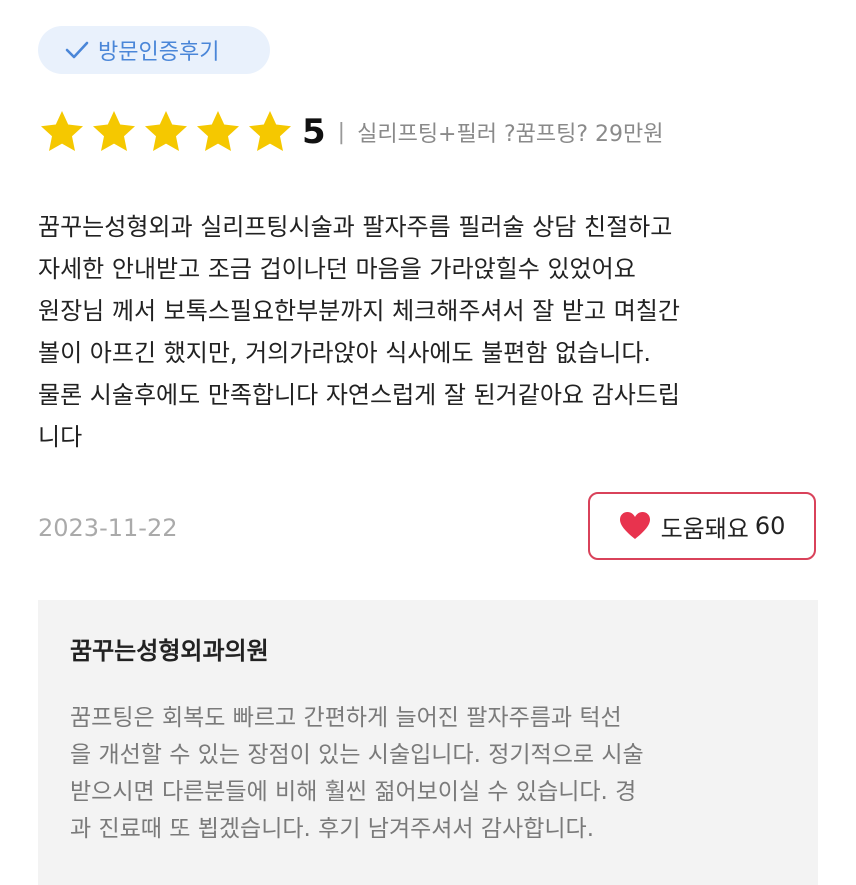  I want to click on helpful-button: 도움돼요 60, so click(702, 526).